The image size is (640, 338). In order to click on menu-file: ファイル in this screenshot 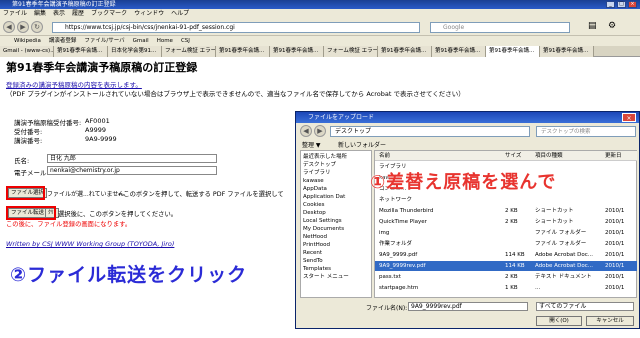, I will do `click(15, 14)`.